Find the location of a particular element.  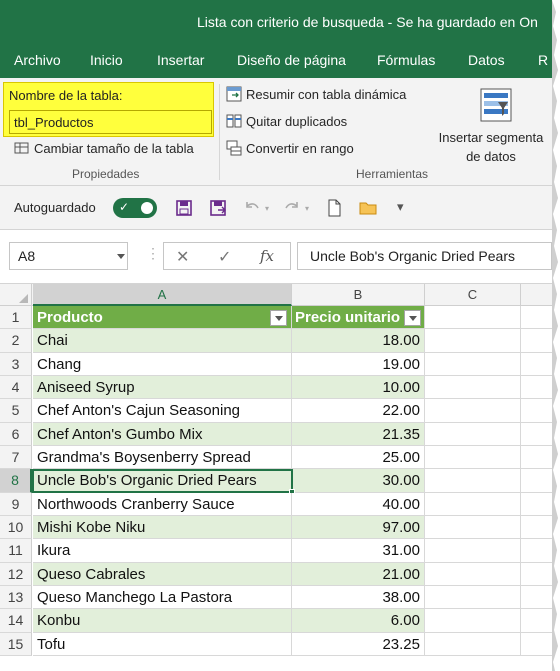

cell-precio: 38.00 is located at coordinates (358, 597).